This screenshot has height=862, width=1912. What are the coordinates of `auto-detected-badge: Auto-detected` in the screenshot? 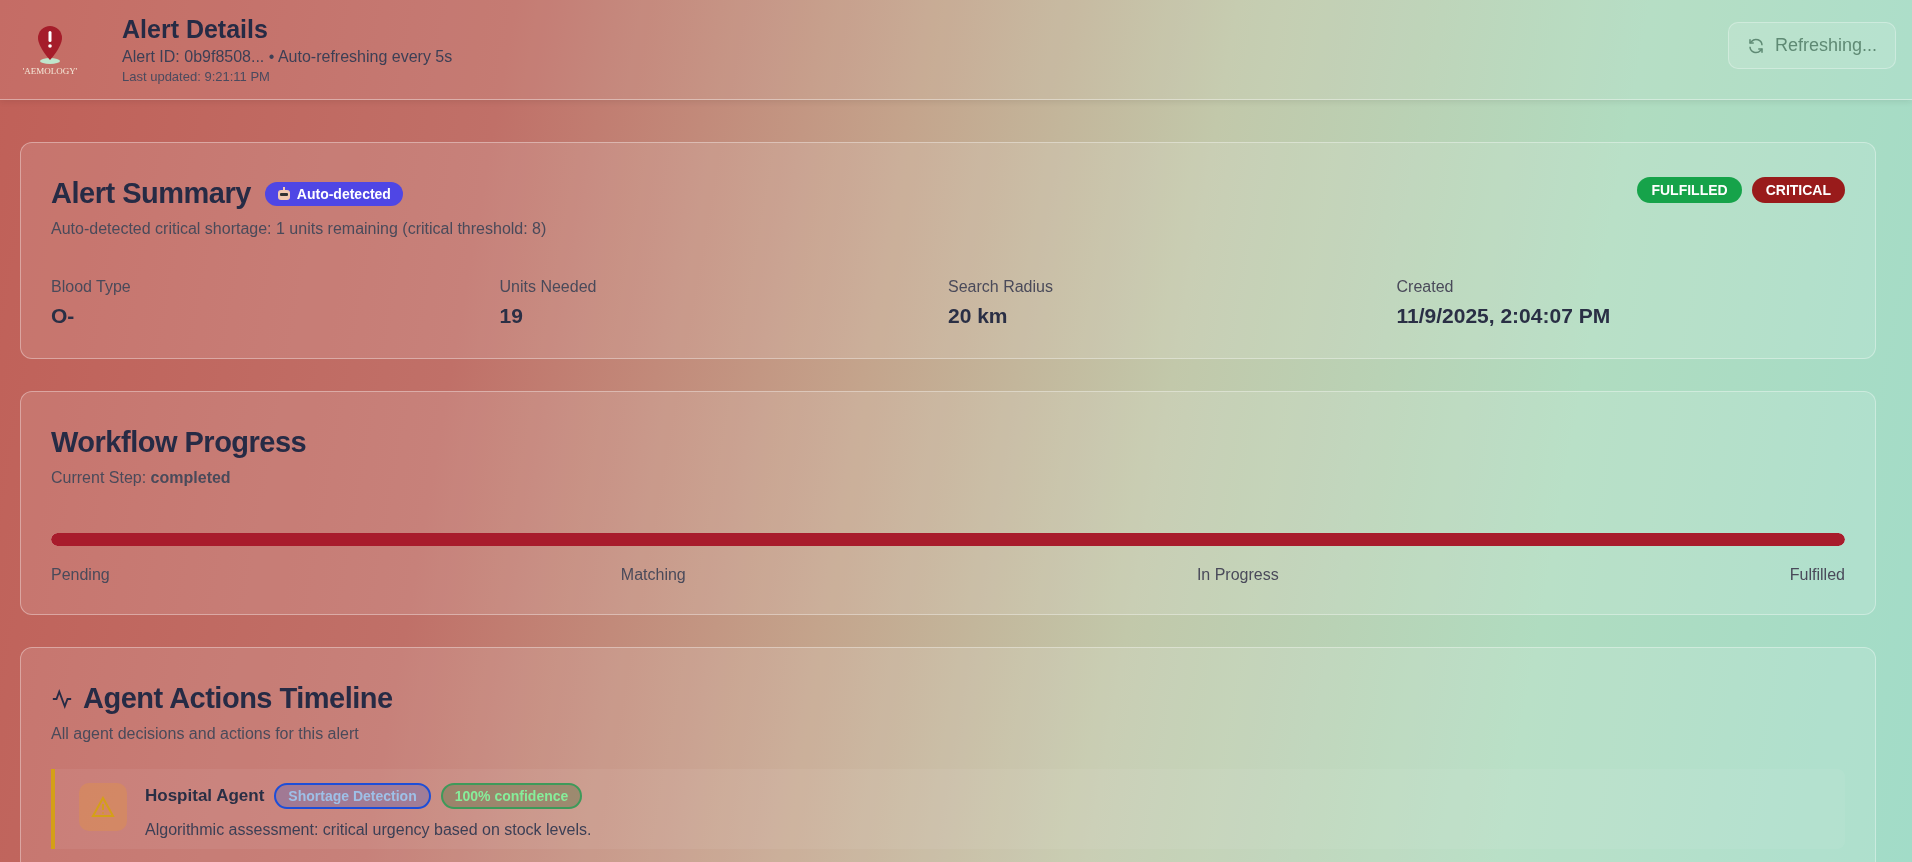 It's located at (333, 193).